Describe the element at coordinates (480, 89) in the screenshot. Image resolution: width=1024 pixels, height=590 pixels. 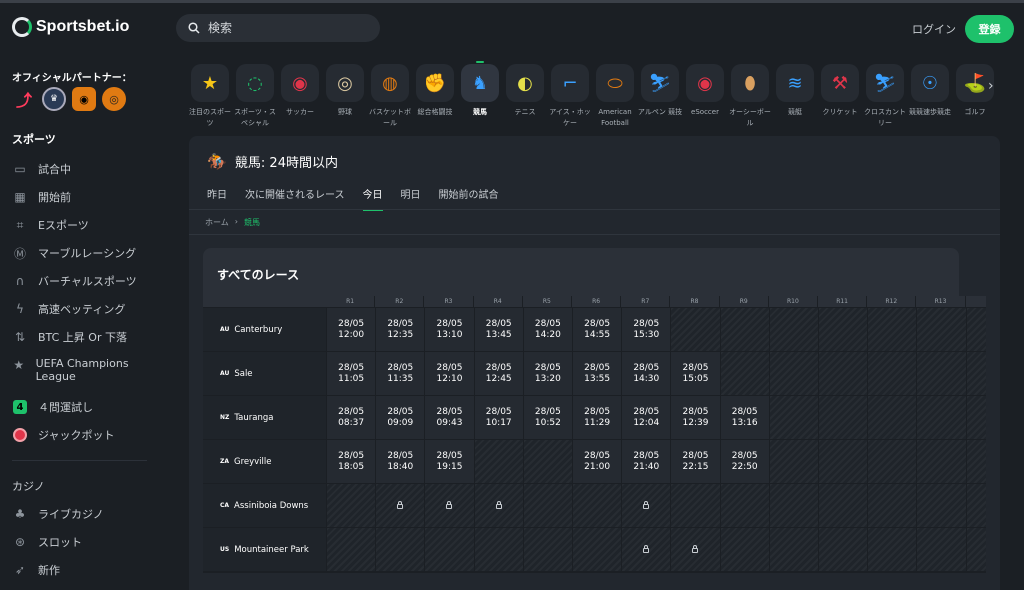
I see `sport-tab: ♞ 競馬` at that location.